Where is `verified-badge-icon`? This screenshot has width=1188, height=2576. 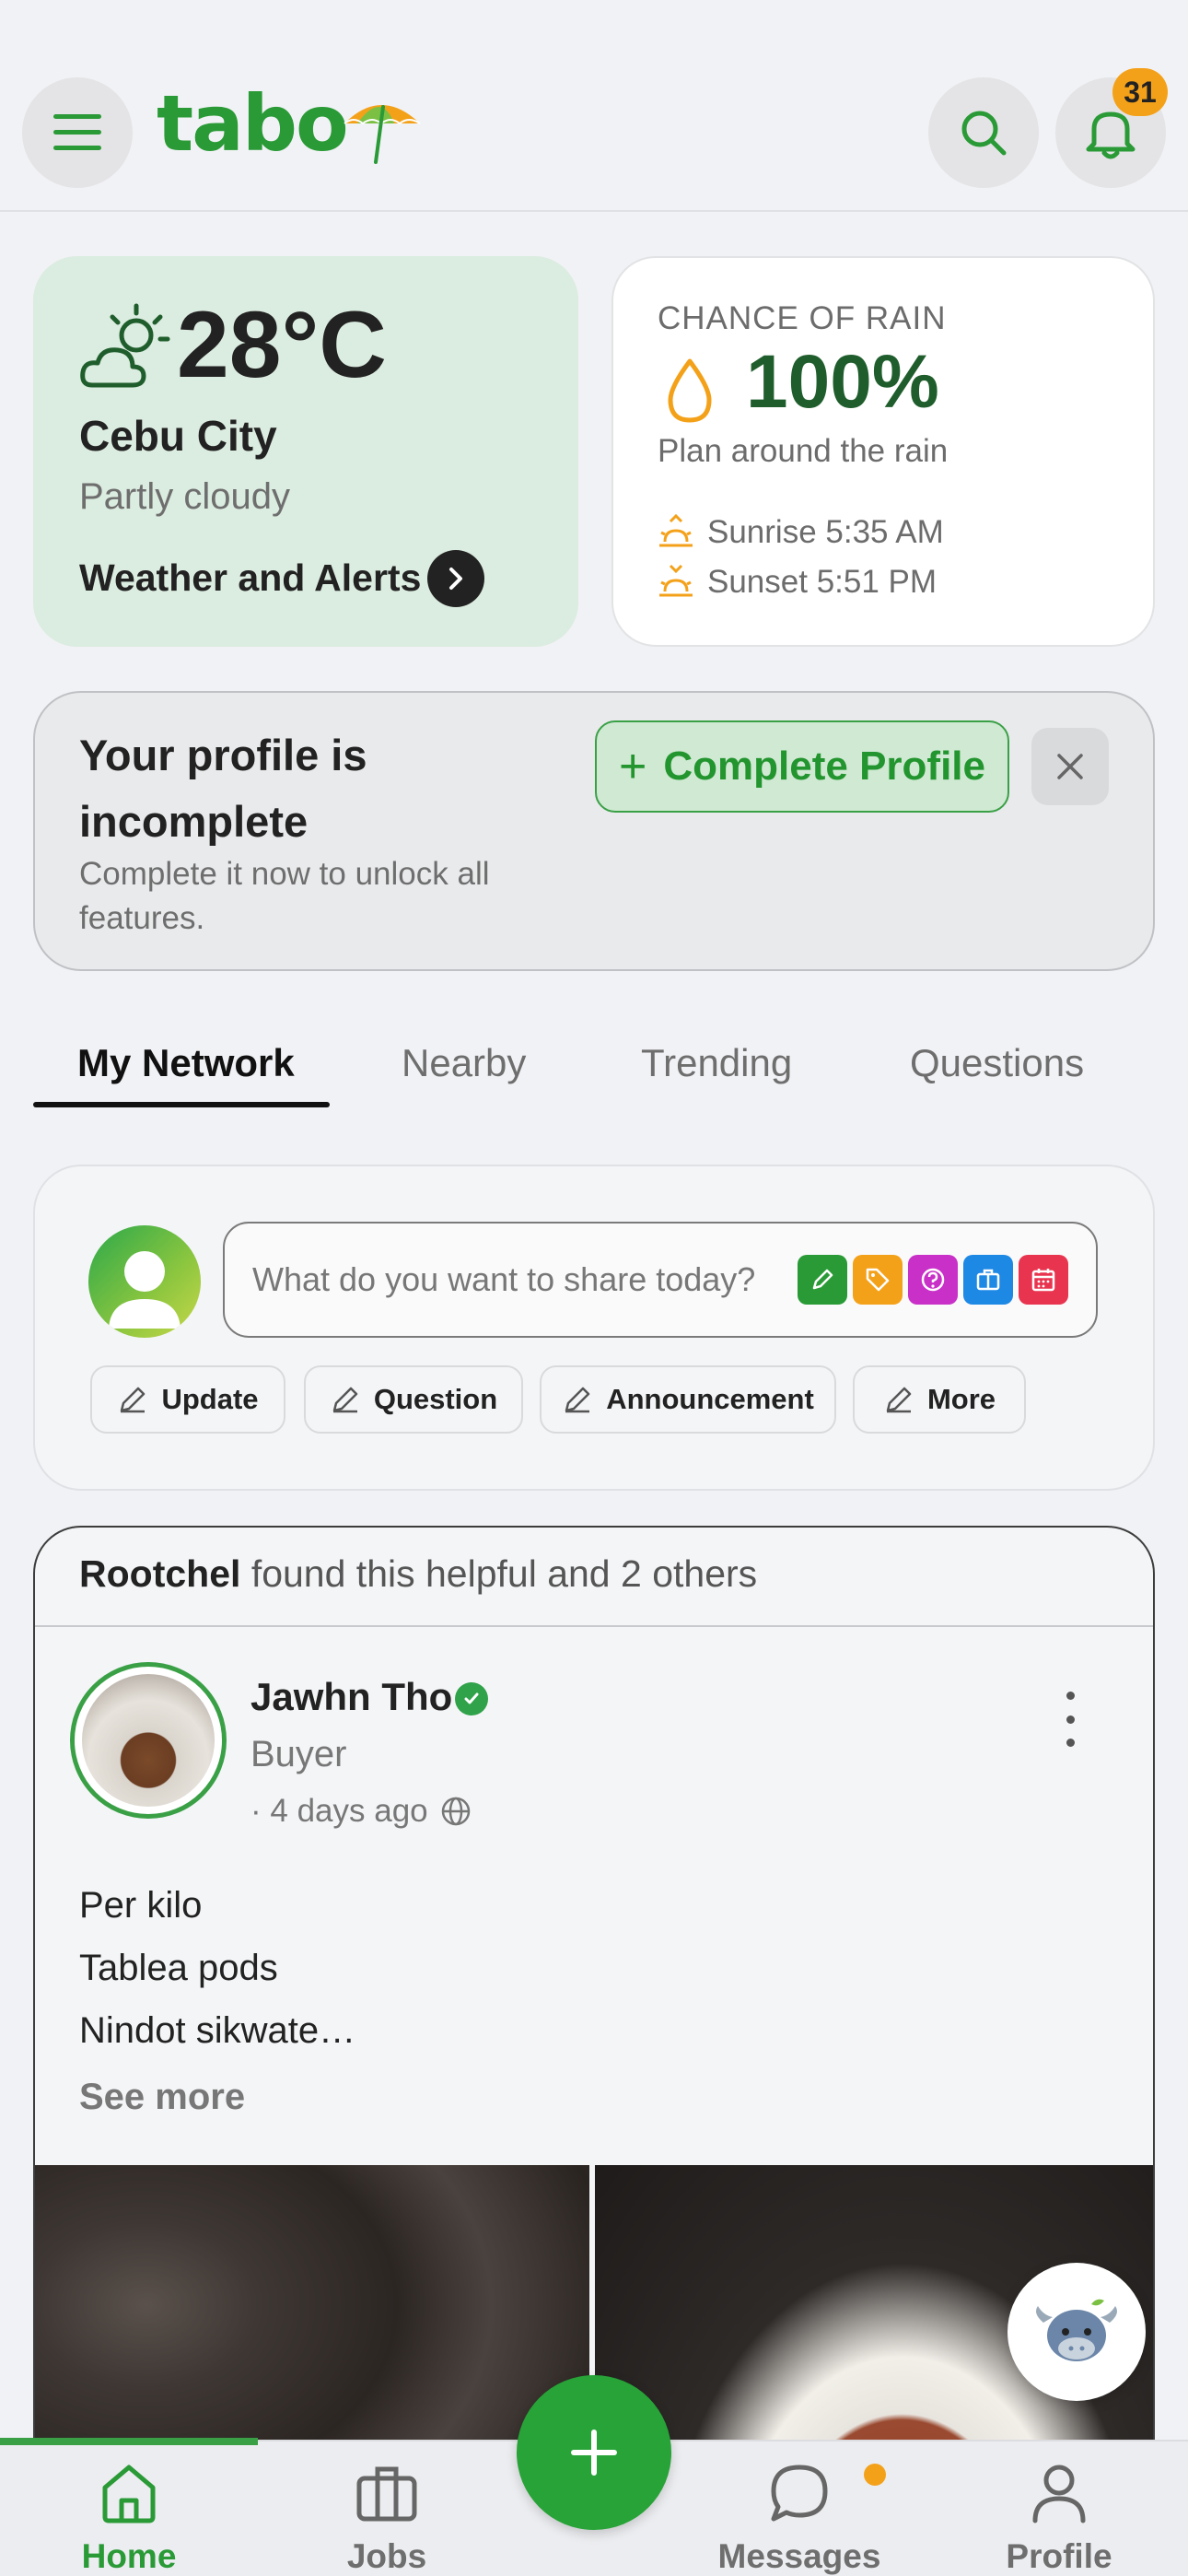 verified-badge-icon is located at coordinates (471, 1698).